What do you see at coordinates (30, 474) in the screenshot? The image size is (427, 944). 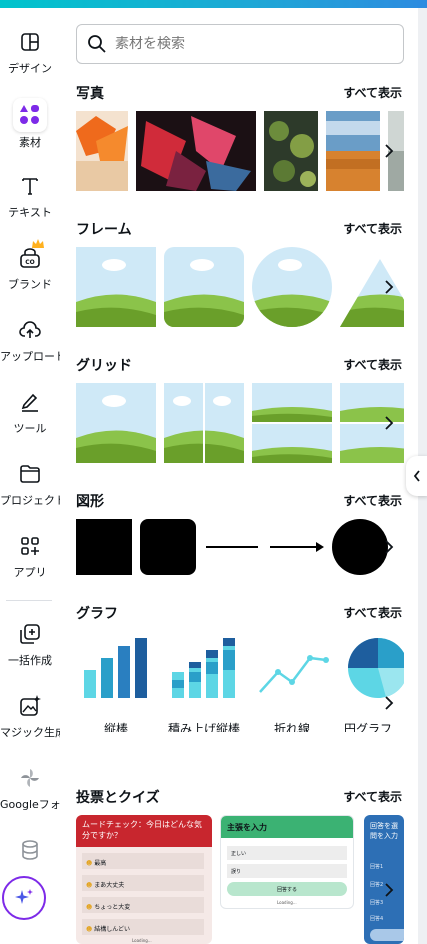 I see `folder-icon` at bounding box center [30, 474].